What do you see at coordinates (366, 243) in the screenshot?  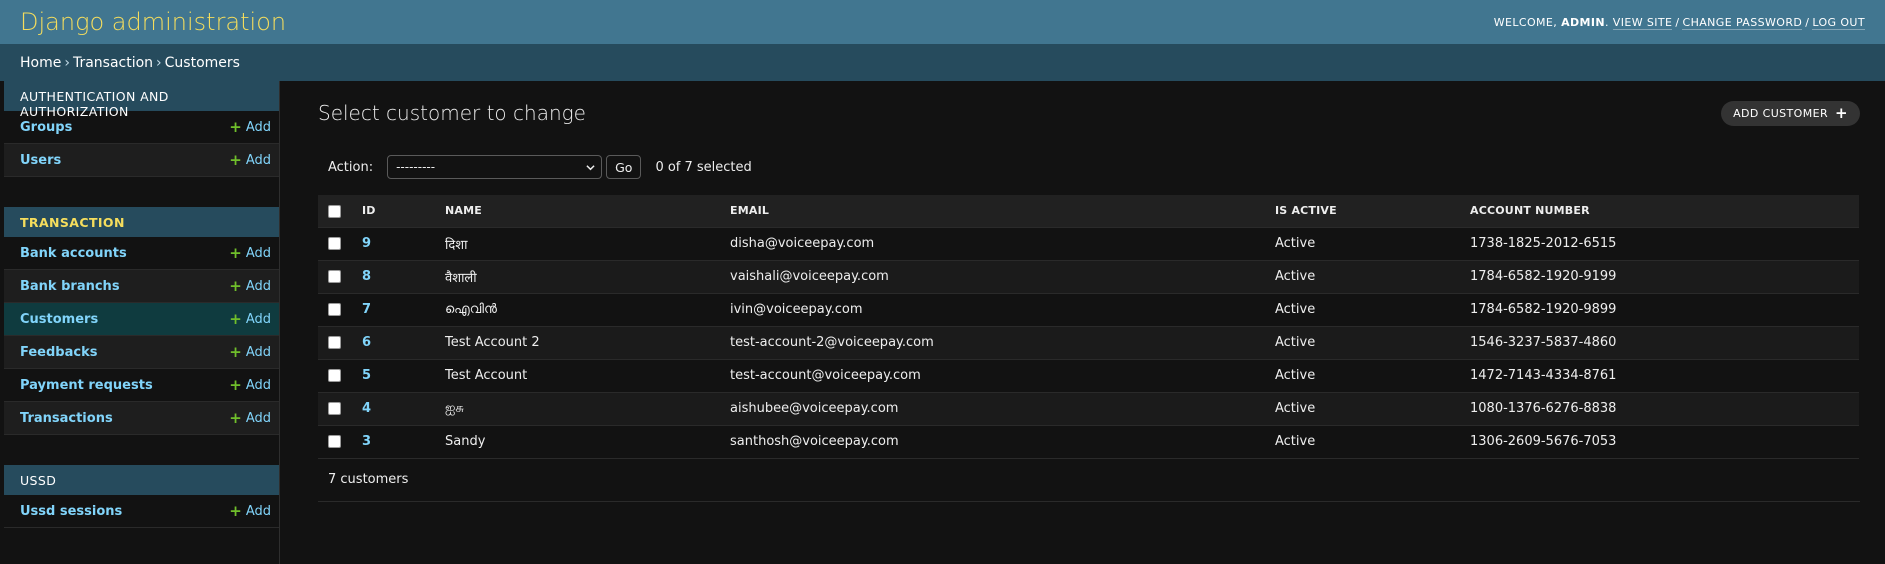 I see `customer-id-link: 9` at bounding box center [366, 243].